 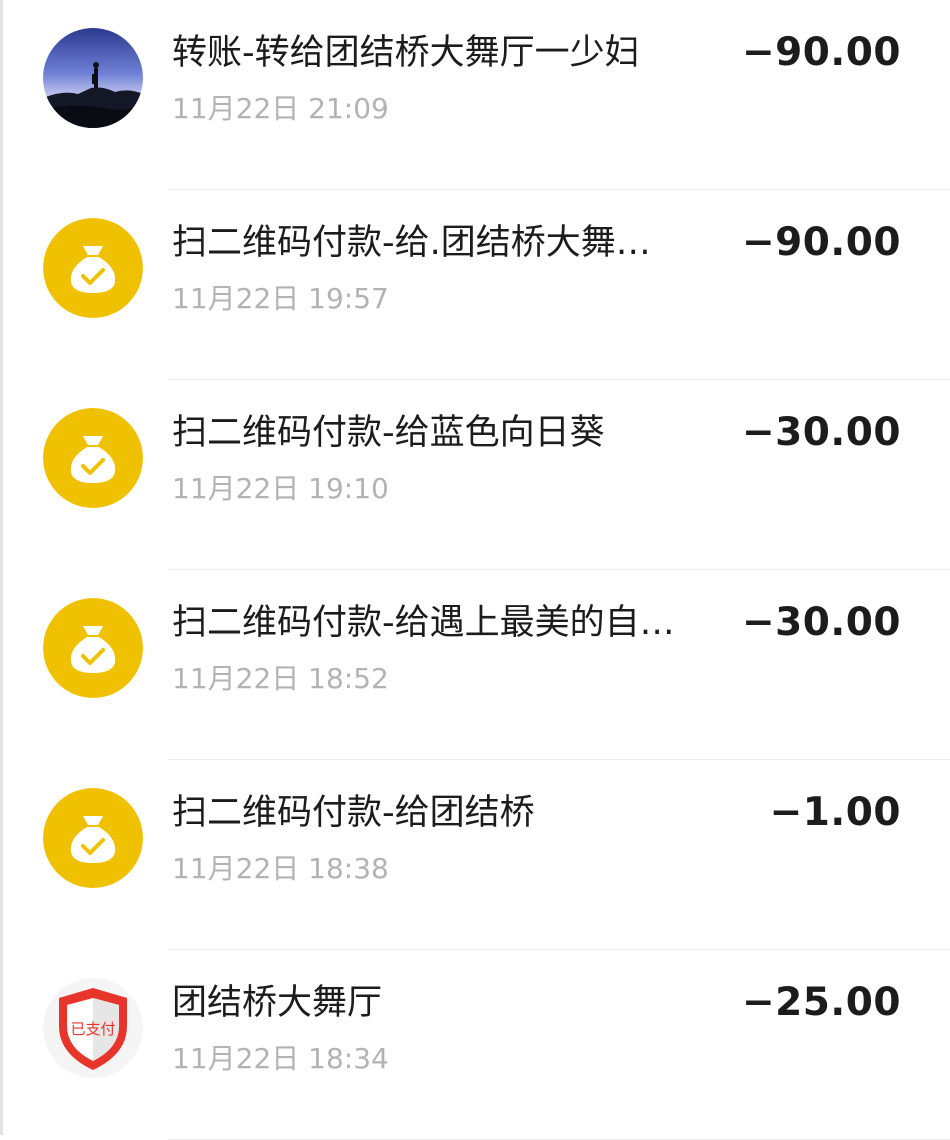 I want to click on transaction-time: 11月22日 18:52, so click(x=280, y=678).